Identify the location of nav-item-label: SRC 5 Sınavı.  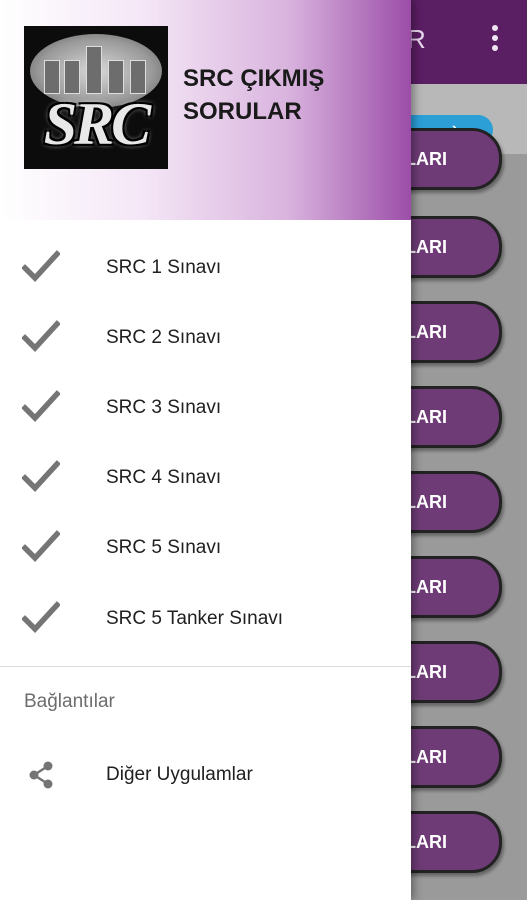
(164, 547).